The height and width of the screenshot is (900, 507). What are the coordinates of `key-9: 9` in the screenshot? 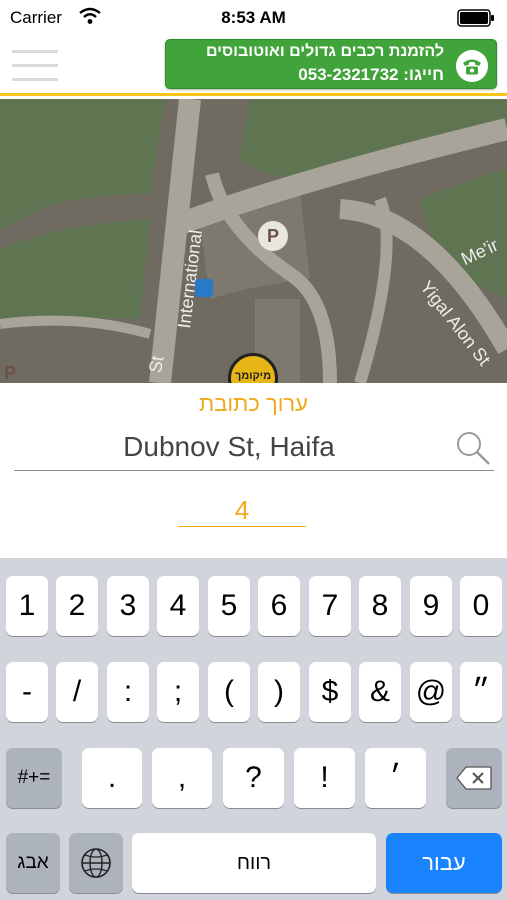 It's located at (431, 606).